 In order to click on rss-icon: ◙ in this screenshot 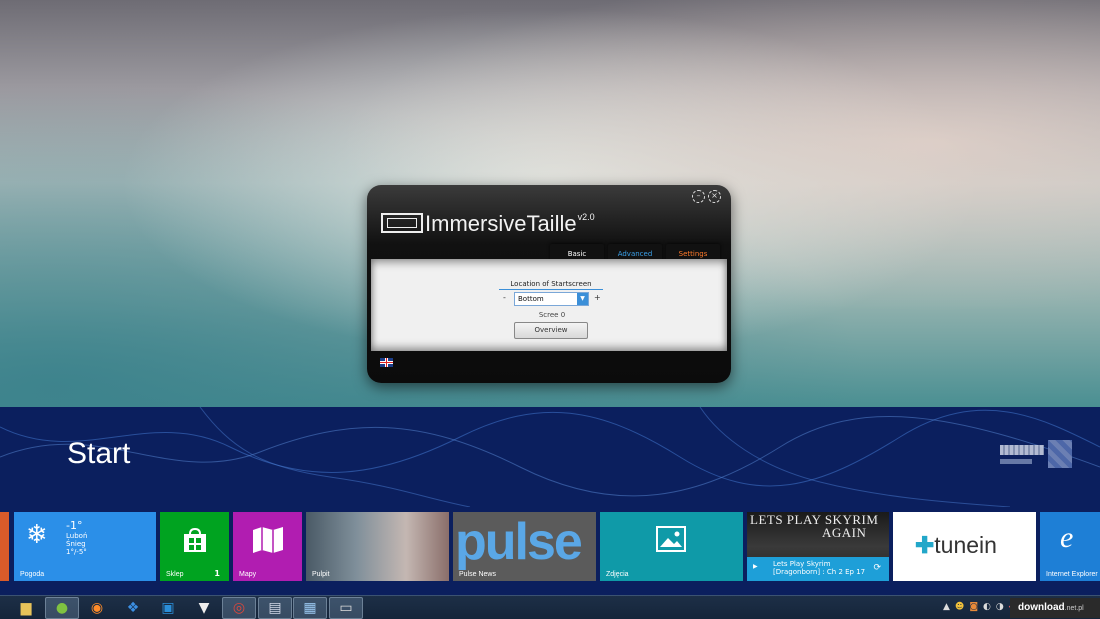, I will do `click(973, 607)`.